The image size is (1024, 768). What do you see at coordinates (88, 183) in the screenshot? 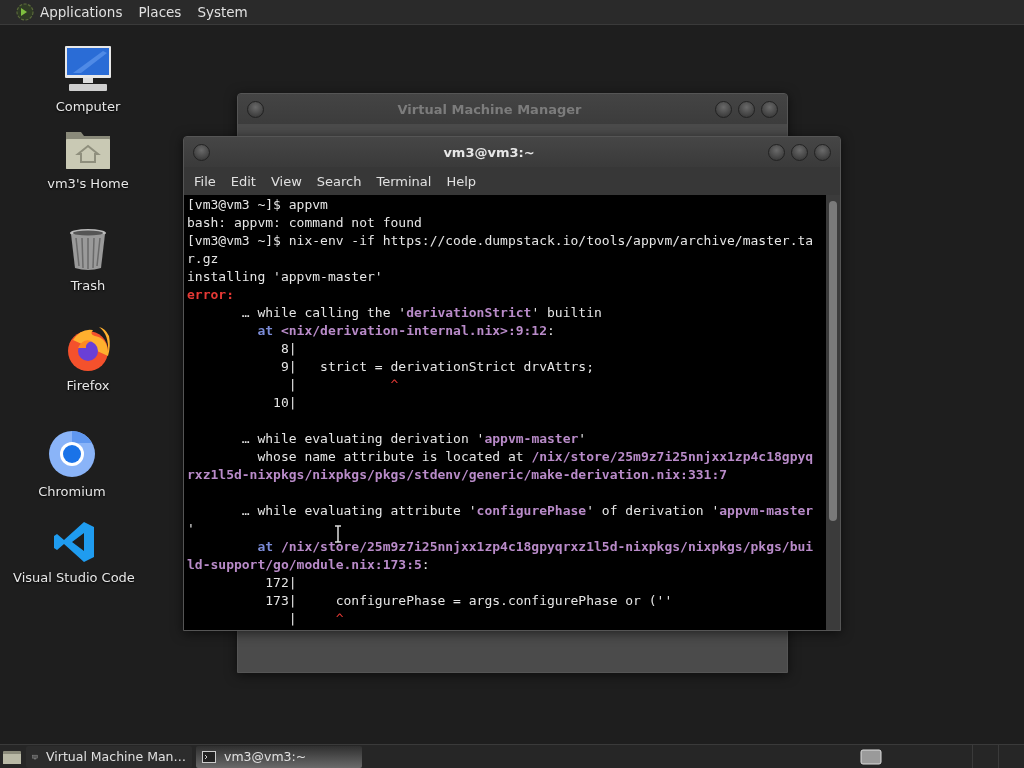
I see `desktop-icon-label: vm3's Home` at bounding box center [88, 183].